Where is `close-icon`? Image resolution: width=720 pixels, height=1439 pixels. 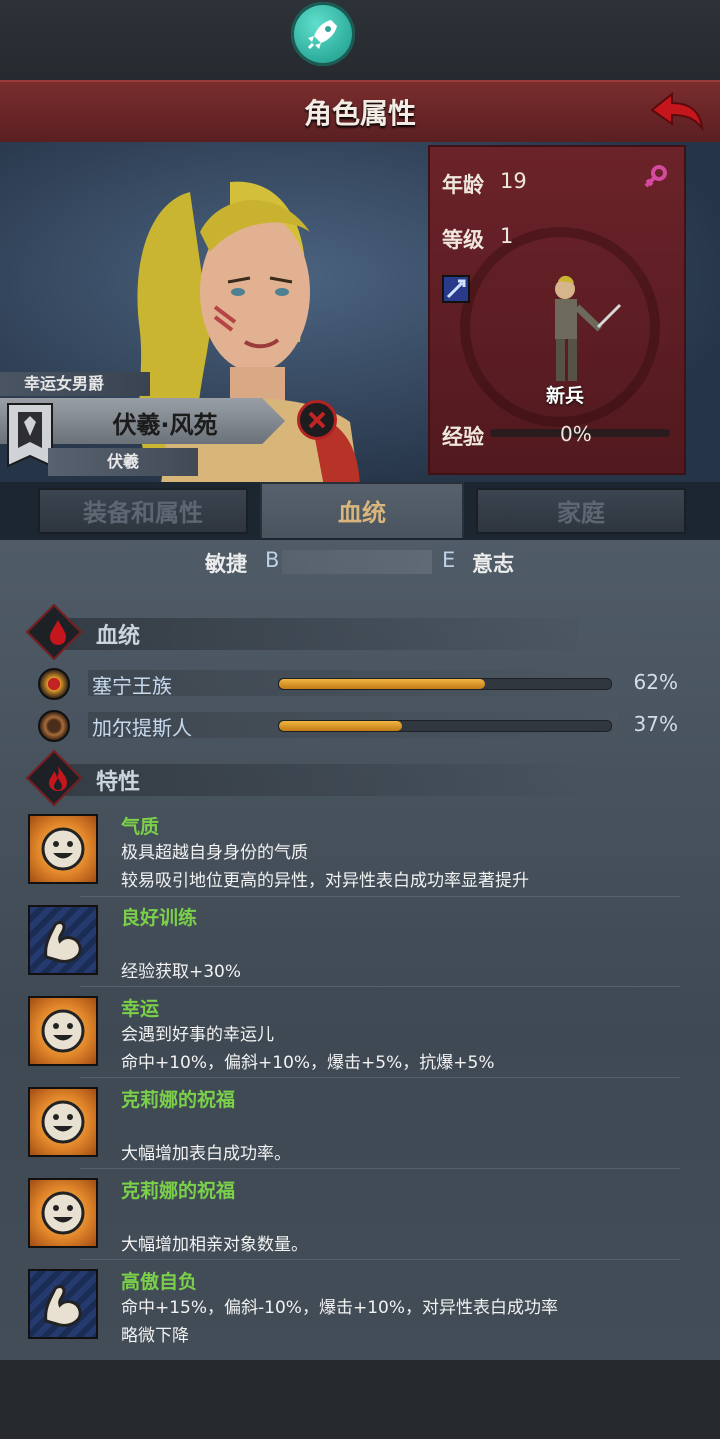
close-icon is located at coordinates (317, 420).